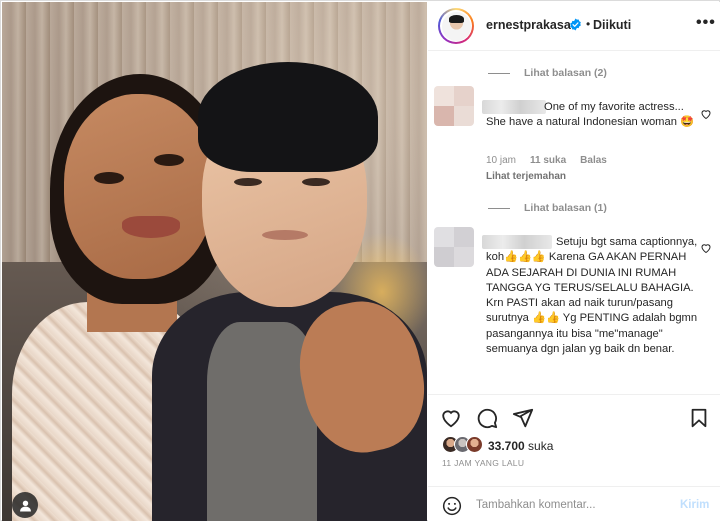 This screenshot has width=720, height=521. What do you see at coordinates (565, 208) in the screenshot?
I see `view-replies-label: Lihat balasan (1)` at bounding box center [565, 208].